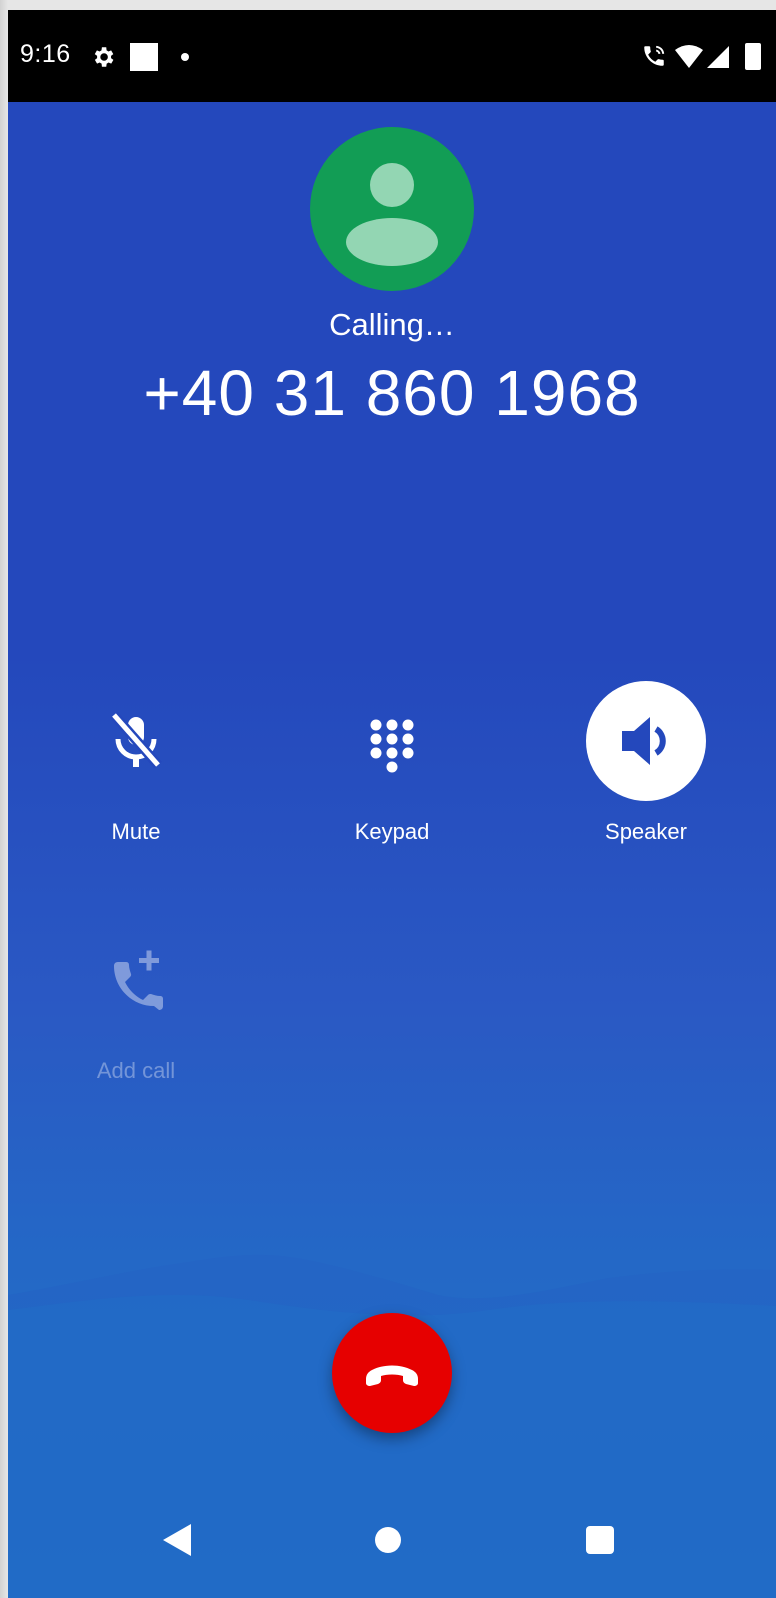 This screenshot has height=1598, width=776. I want to click on add-call-label: Add call, so click(136, 1070).